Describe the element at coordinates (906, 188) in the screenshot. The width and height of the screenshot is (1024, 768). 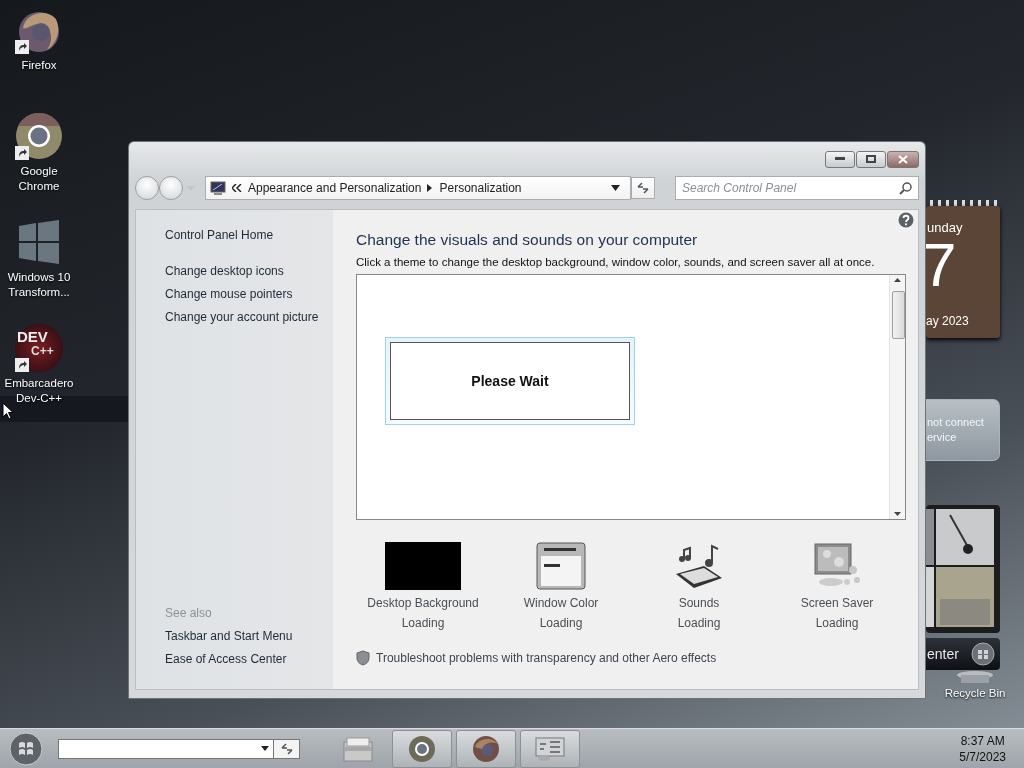
I see `search-icon` at that location.